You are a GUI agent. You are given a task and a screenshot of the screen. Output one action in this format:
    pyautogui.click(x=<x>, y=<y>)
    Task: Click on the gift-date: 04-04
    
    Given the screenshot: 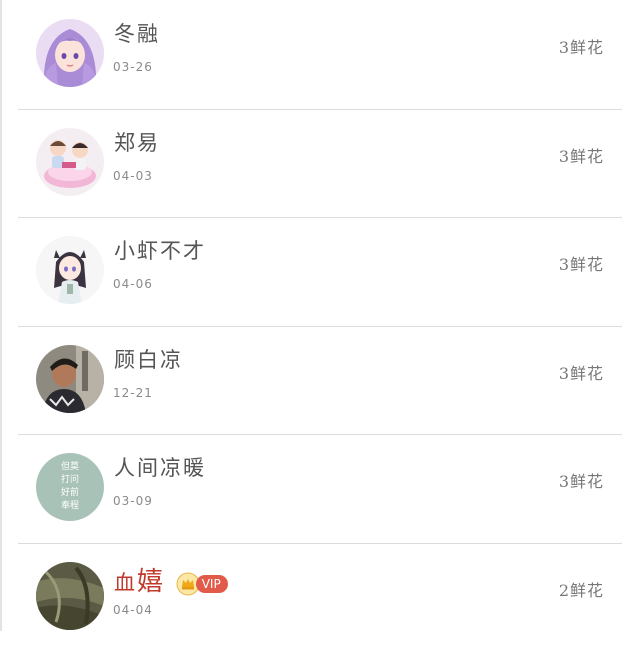 What is the action you would take?
    pyautogui.click(x=133, y=610)
    